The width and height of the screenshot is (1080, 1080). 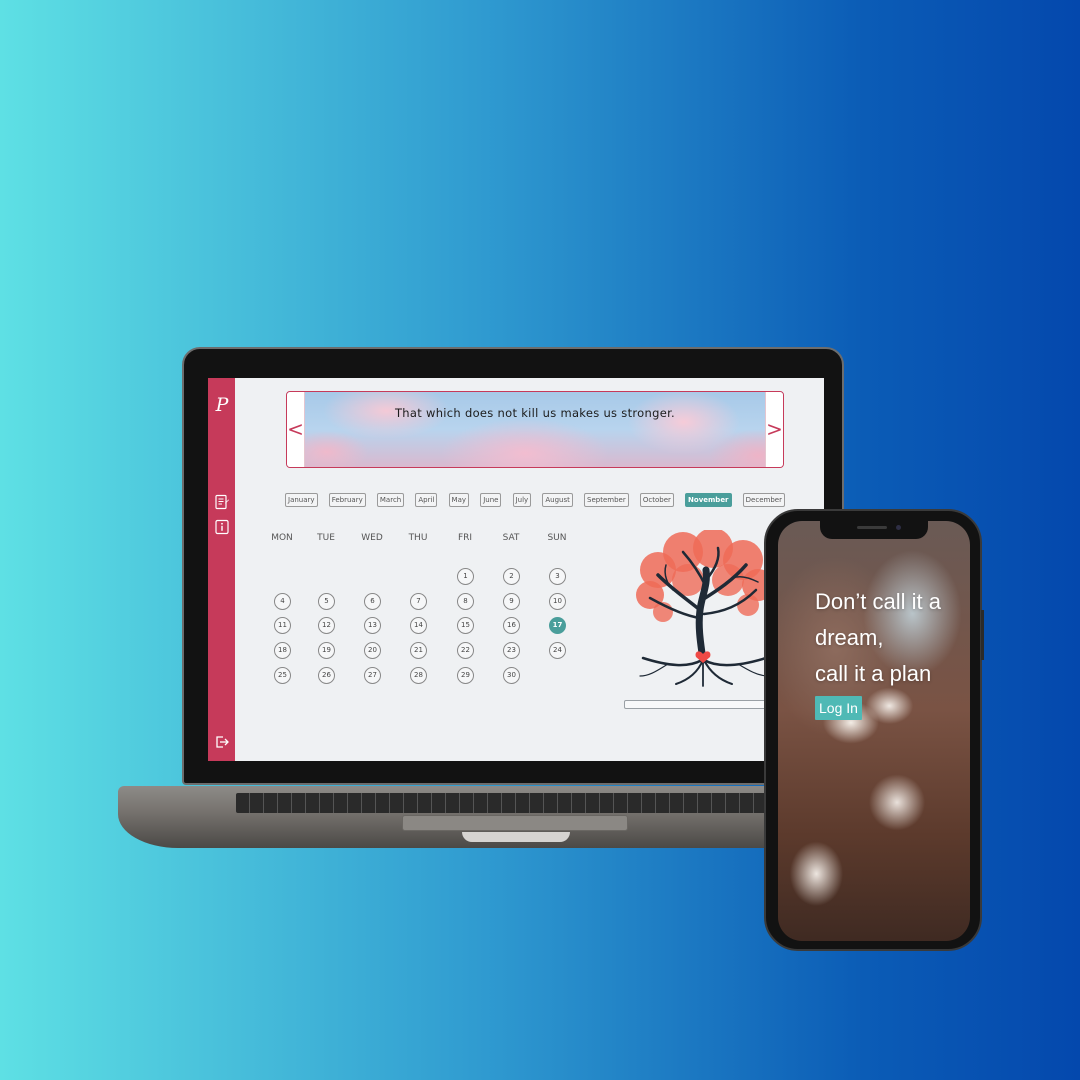 What do you see at coordinates (511, 601) in the screenshot?
I see `calendar-day-9: 9` at bounding box center [511, 601].